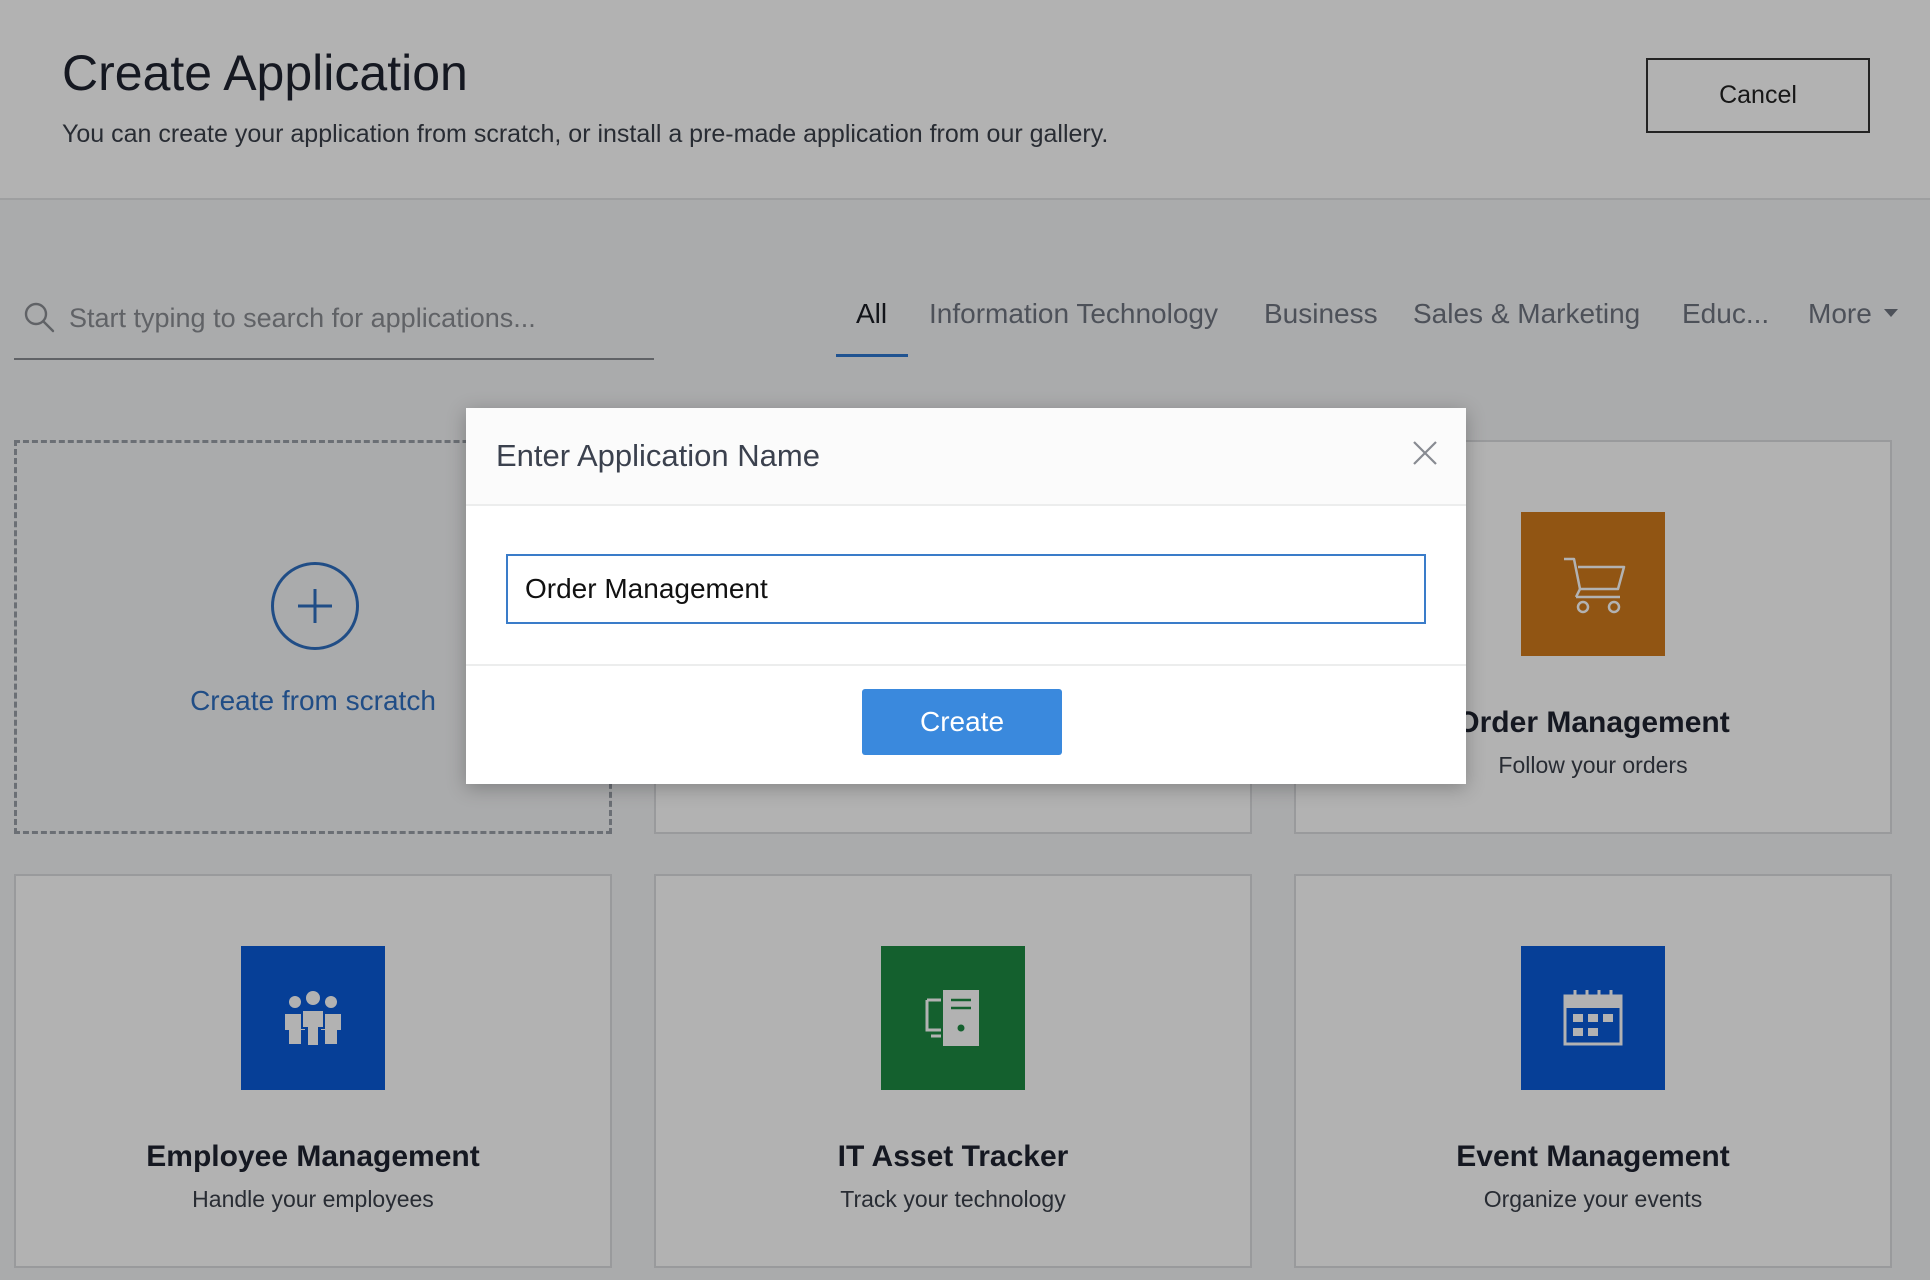 The image size is (1930, 1280). I want to click on dialog-body, so click(966, 587).